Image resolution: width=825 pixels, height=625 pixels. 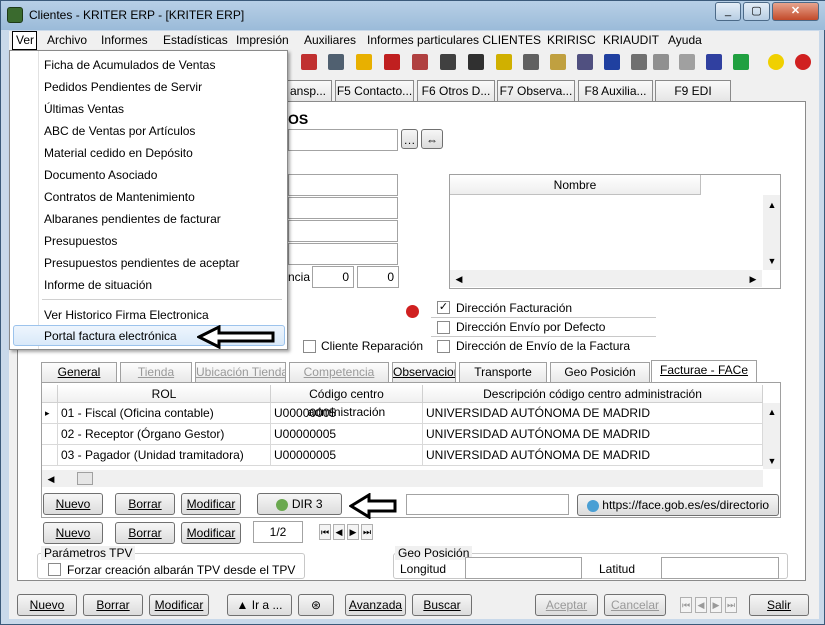 I want to click on cancelar-button: Cancelar, so click(x=635, y=605).